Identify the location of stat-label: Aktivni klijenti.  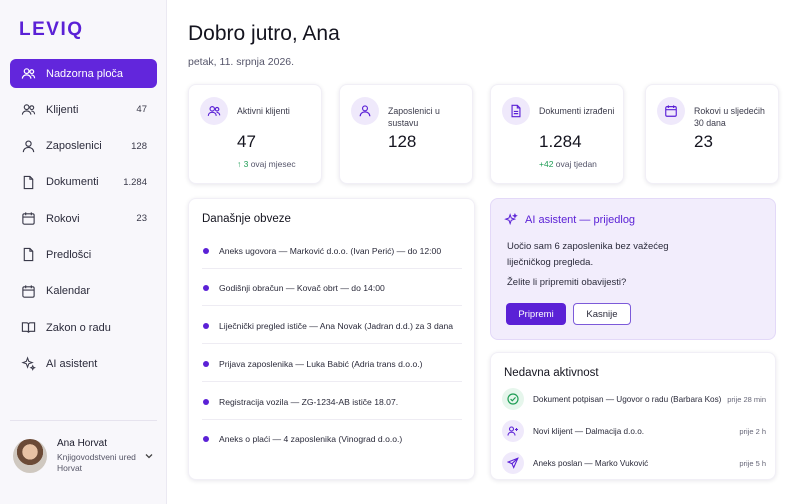
(263, 111).